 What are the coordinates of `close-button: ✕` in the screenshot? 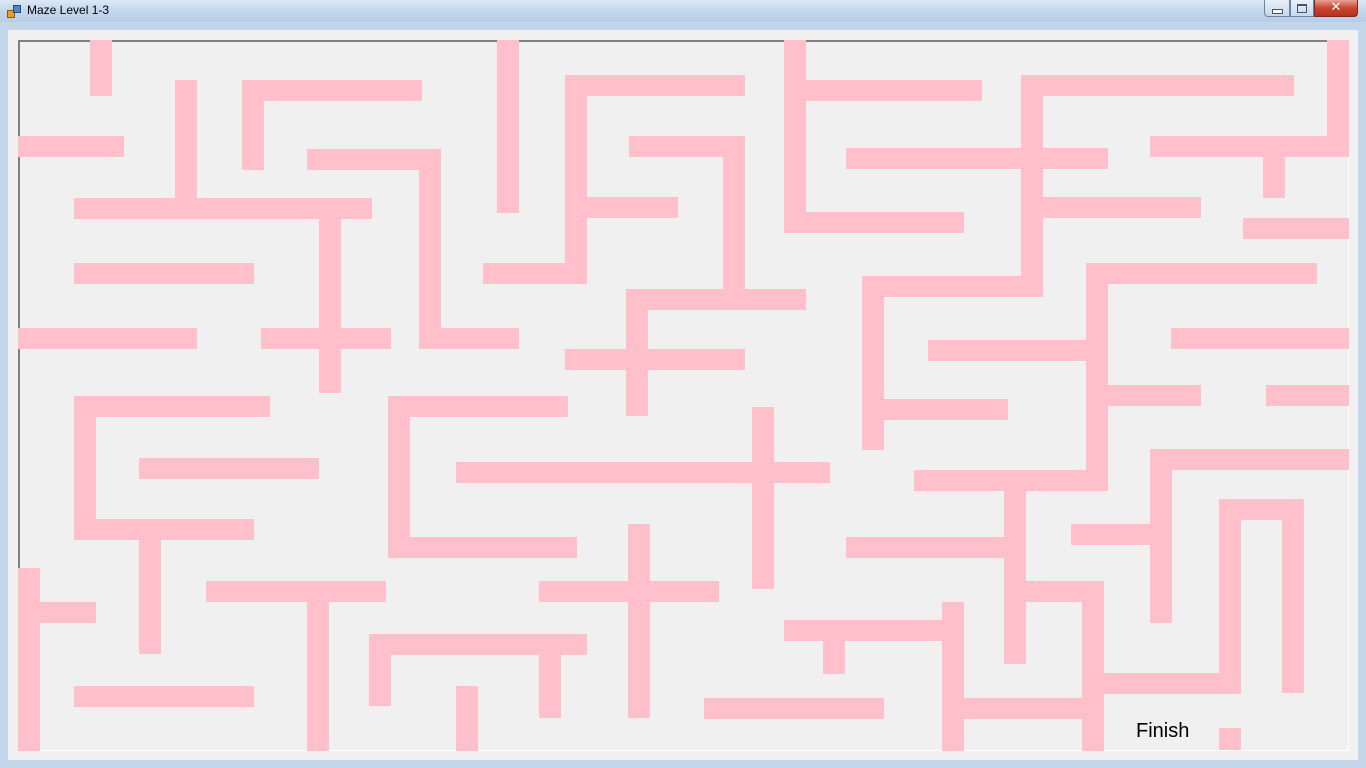 It's located at (1336, 8).